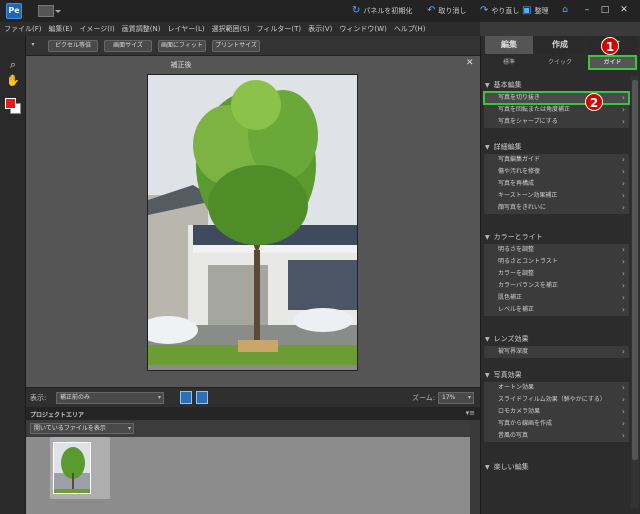 Image resolution: width=640 pixels, height=514 pixels. Describe the element at coordinates (424, 398) in the screenshot. I see `zoom-label: ズーム:` at that location.